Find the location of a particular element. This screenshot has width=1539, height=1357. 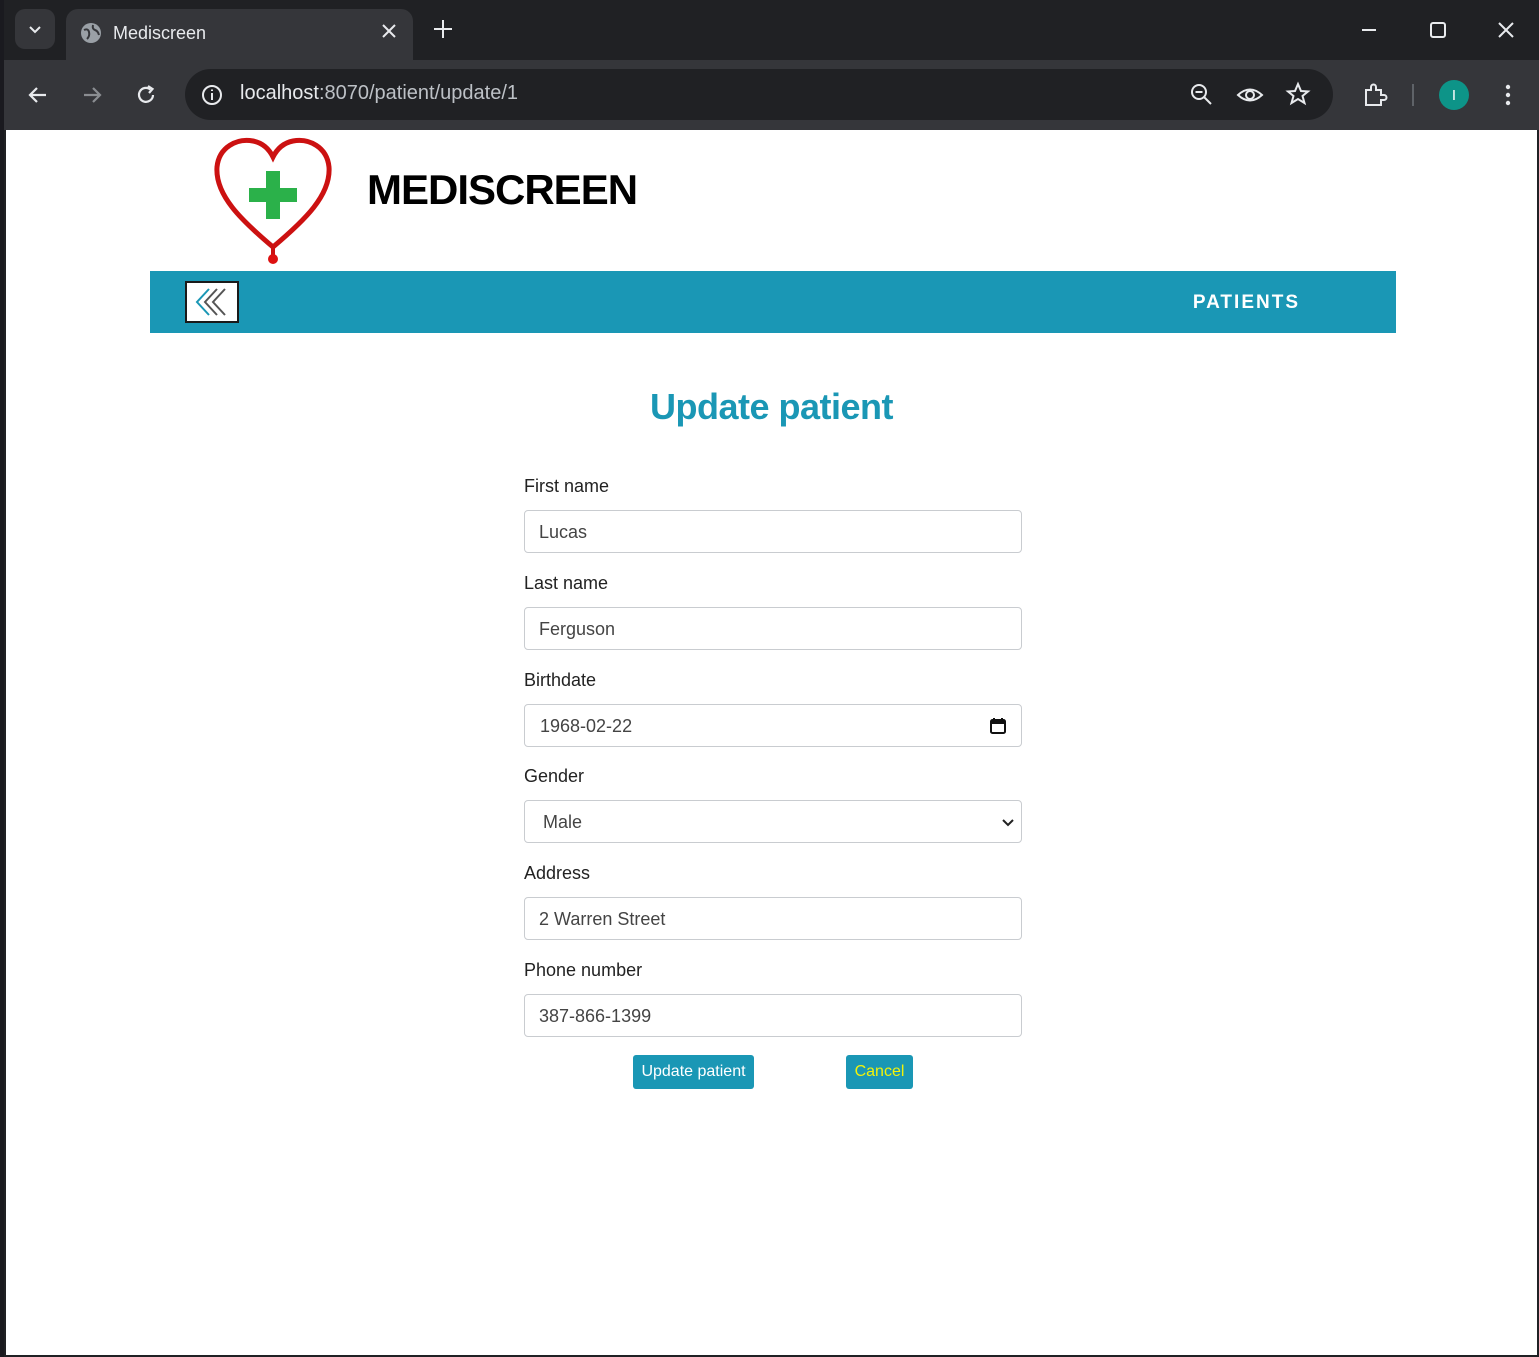

url-path: :8070/patient/update/1 is located at coordinates (418, 93).